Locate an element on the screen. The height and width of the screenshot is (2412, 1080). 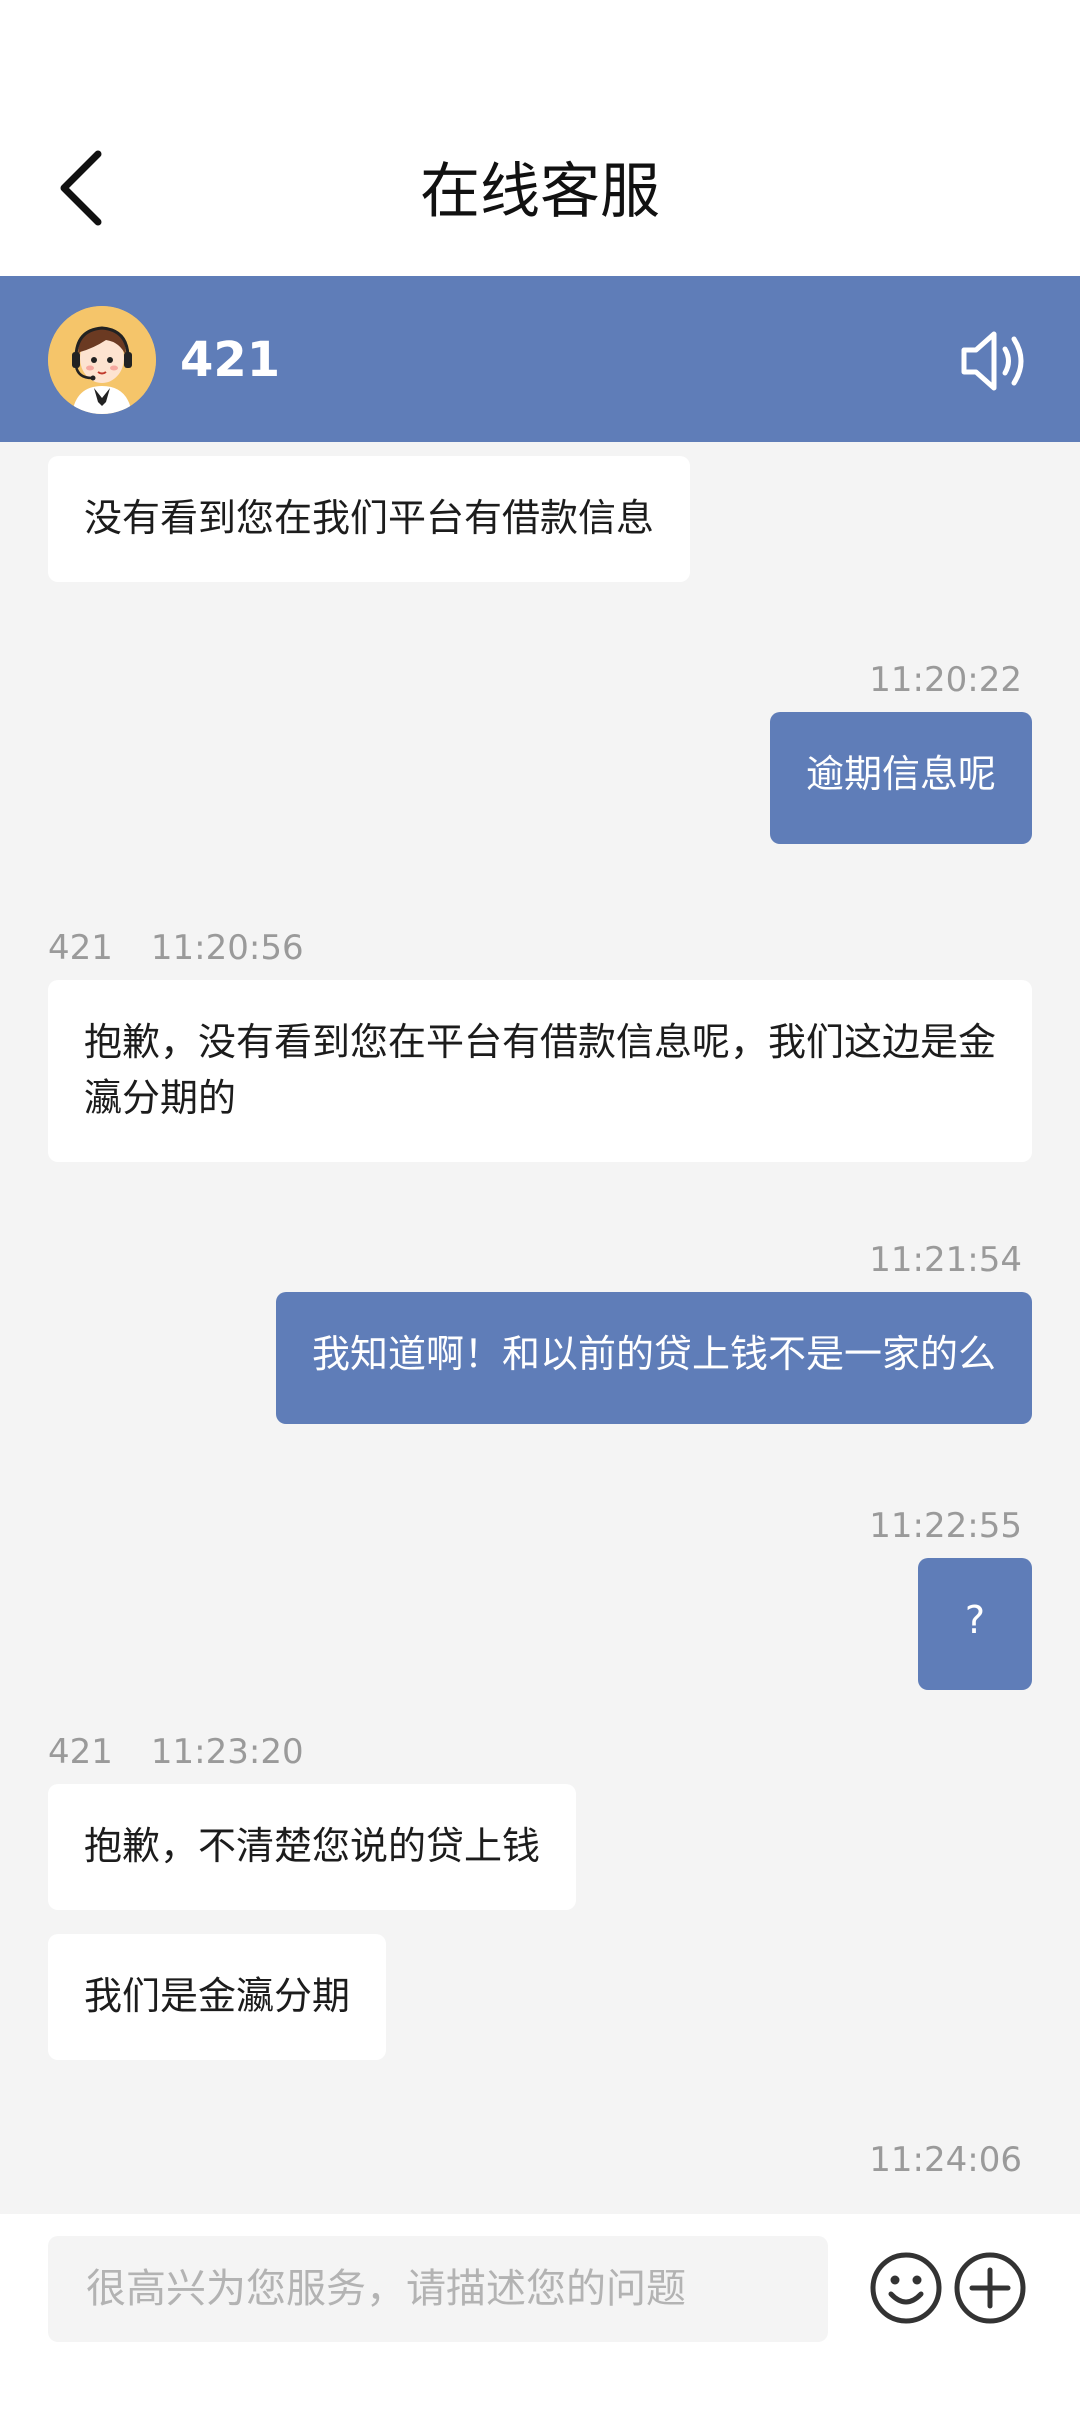
user-message: 逾期信息呢 is located at coordinates (900, 778).